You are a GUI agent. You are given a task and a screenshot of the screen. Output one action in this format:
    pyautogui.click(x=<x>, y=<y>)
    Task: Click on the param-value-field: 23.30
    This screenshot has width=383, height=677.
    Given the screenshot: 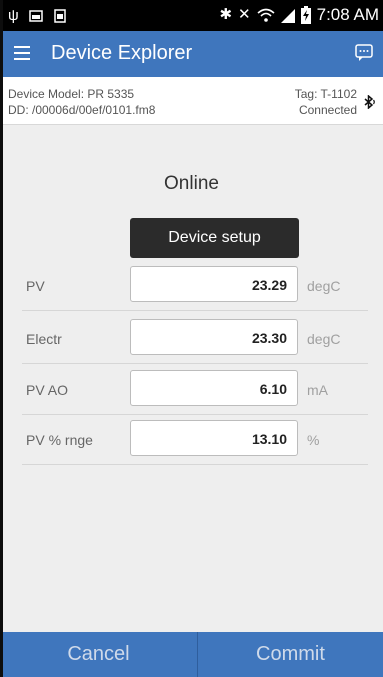 What is the action you would take?
    pyautogui.click(x=214, y=337)
    